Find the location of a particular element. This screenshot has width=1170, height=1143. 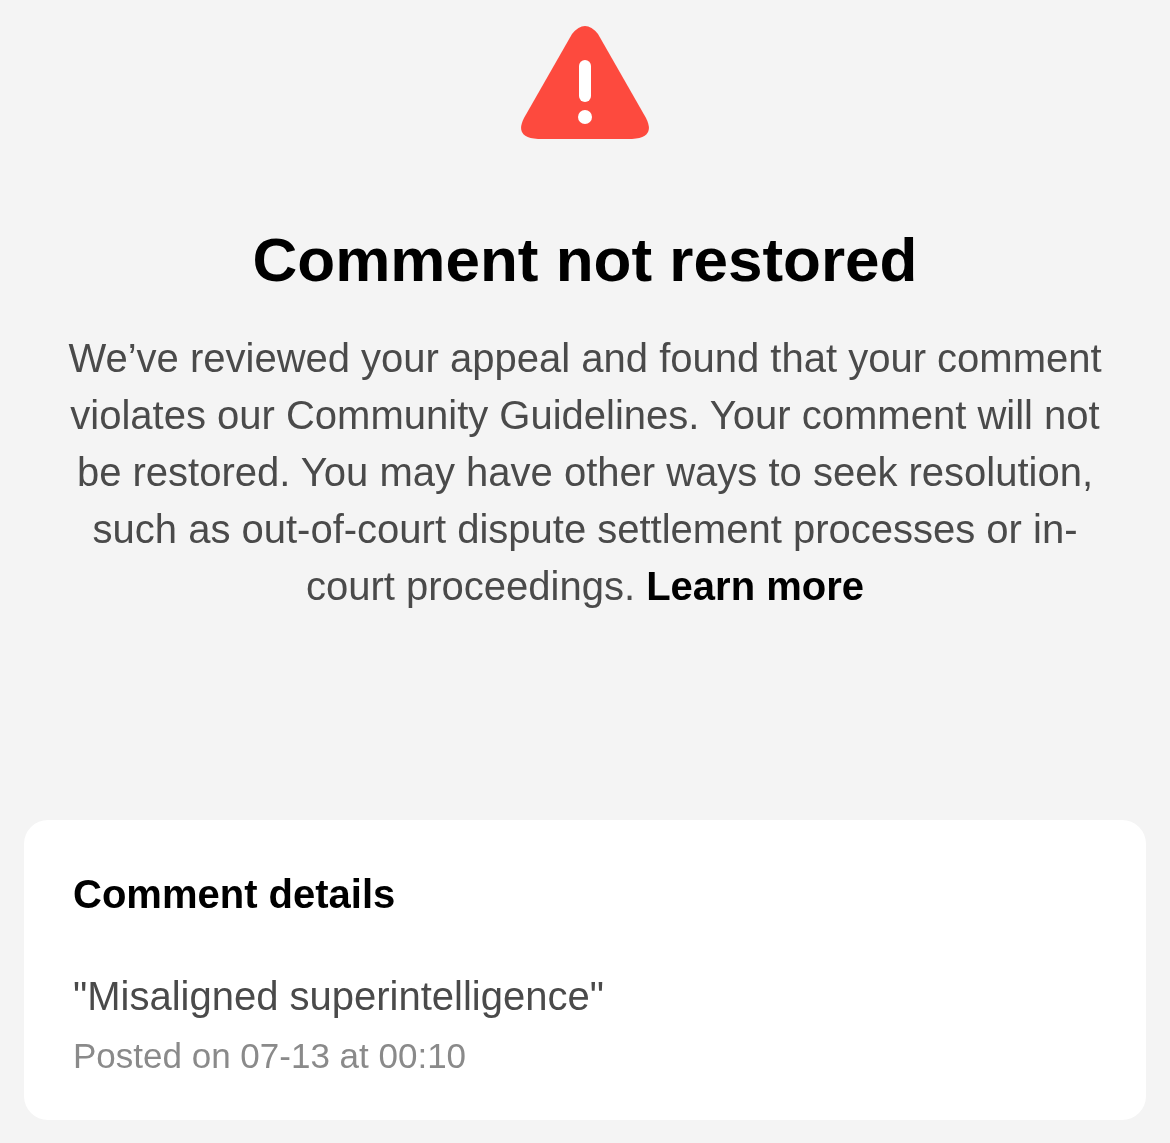

posted-time: Posted on 07-13 at 00:10 is located at coordinates (270, 1056).